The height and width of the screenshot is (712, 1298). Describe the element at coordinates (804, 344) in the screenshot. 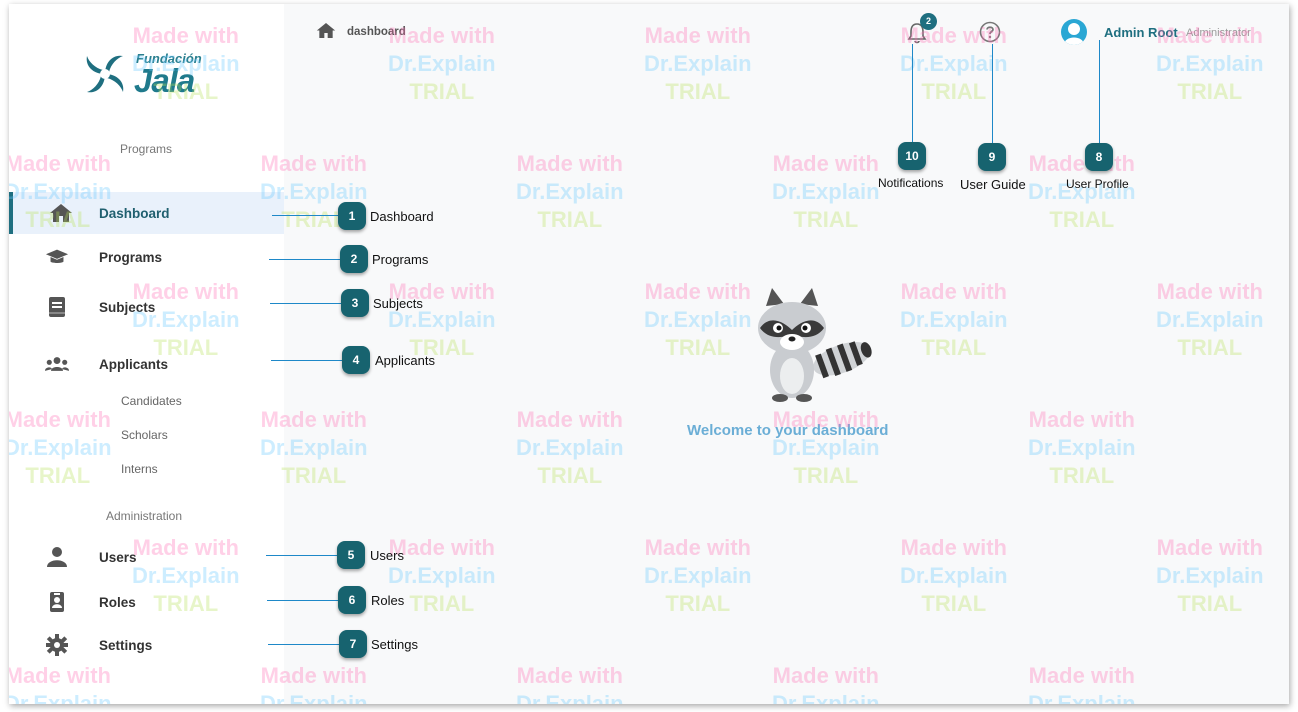

I see `raccoon-mascot-icon` at that location.